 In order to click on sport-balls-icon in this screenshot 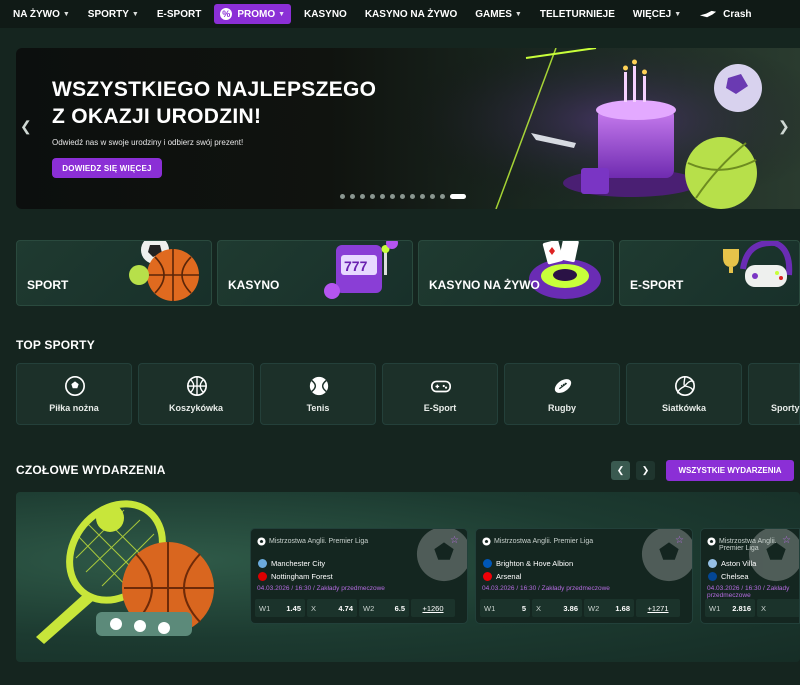, I will do `click(164, 271)`.